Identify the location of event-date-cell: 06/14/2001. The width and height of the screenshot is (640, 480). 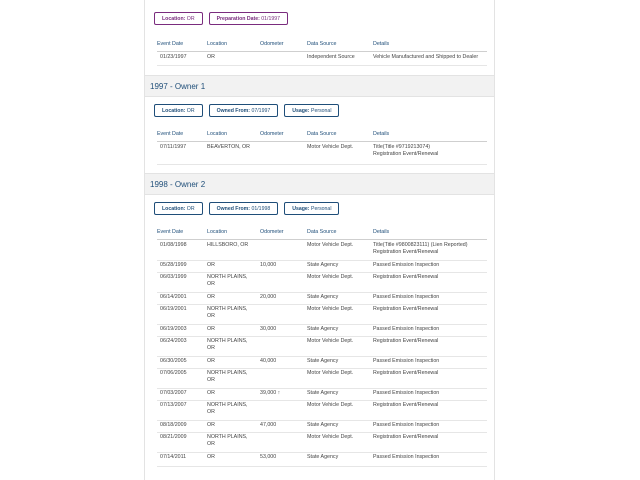
(173, 297).